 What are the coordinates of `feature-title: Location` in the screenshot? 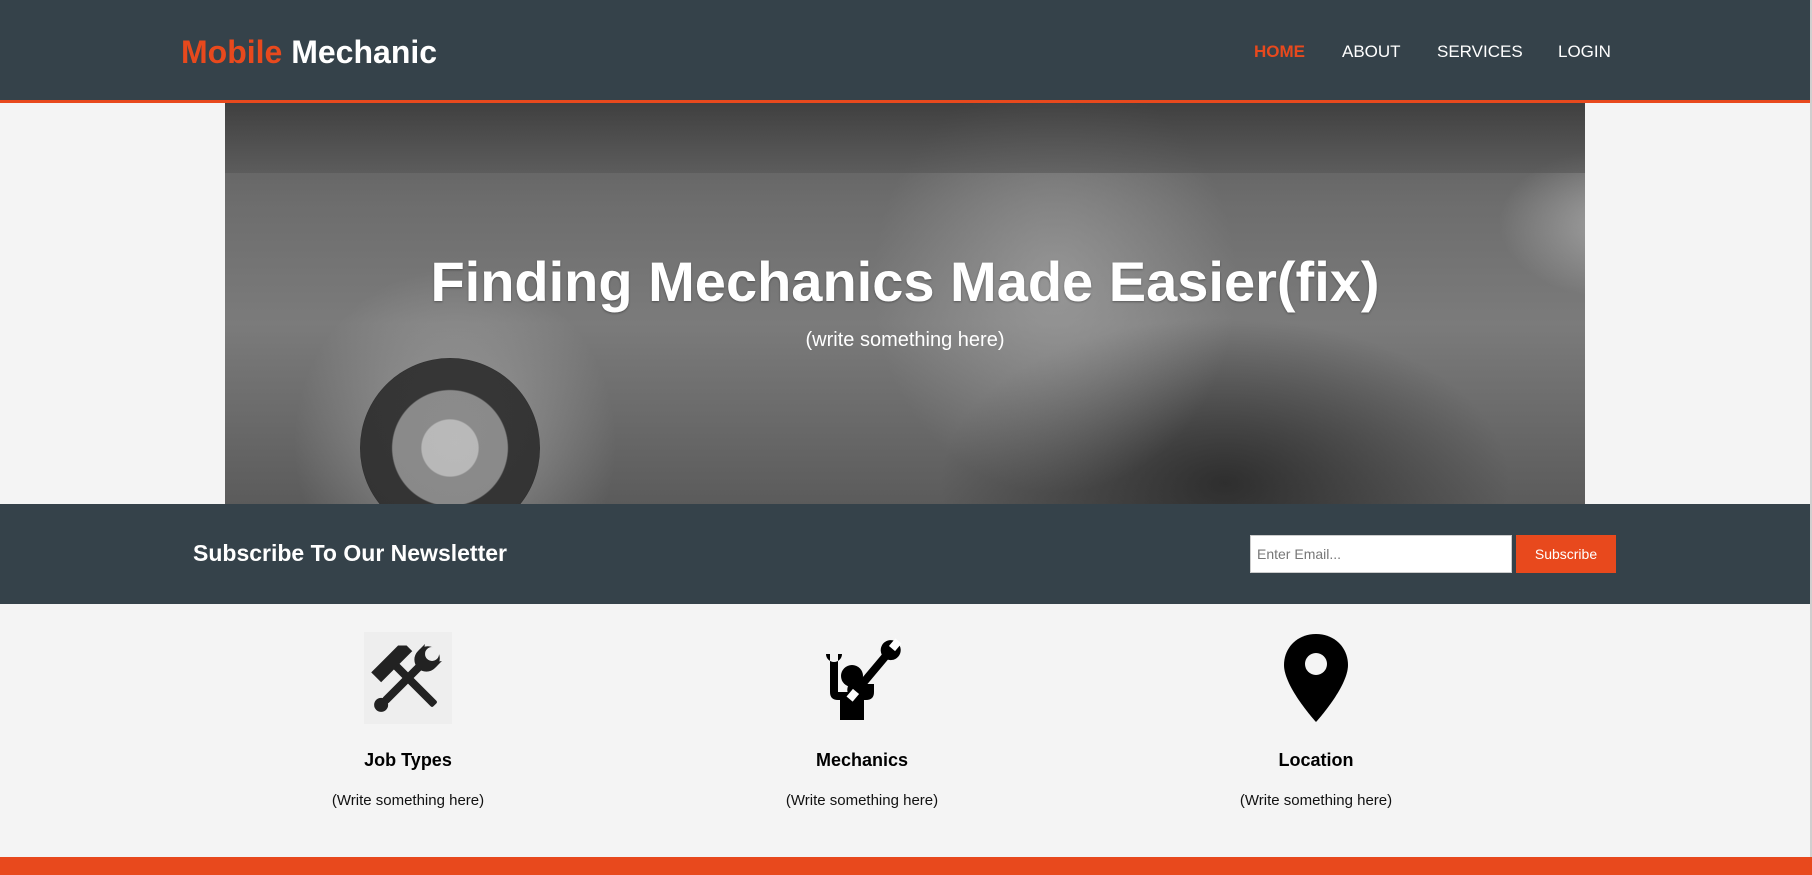 It's located at (1316, 760).